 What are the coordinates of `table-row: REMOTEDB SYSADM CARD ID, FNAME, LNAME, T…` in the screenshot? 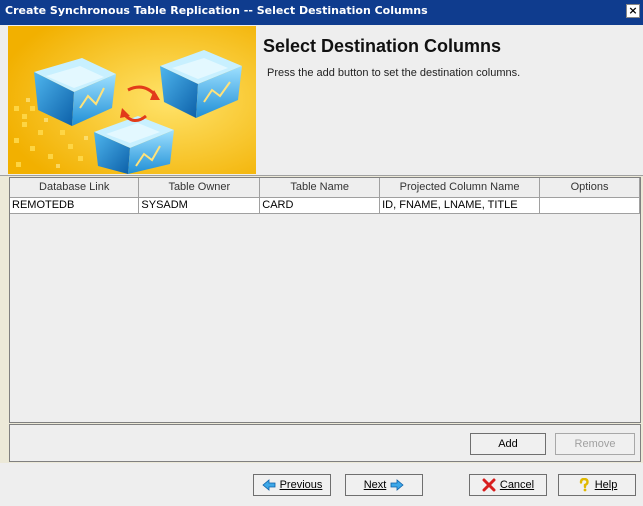 It's located at (325, 205).